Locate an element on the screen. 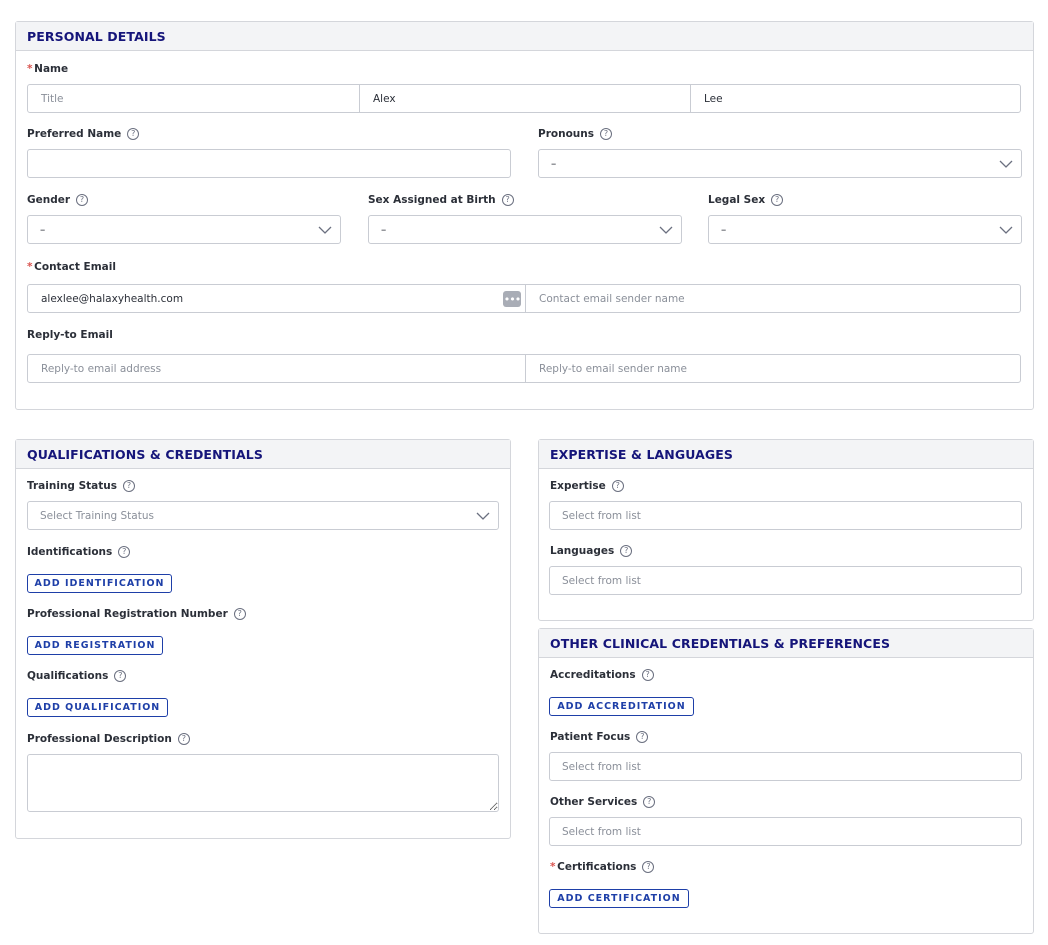 The width and height of the screenshot is (1048, 945). patient-focus-label: Patient Focus ? is located at coordinates (599, 737).